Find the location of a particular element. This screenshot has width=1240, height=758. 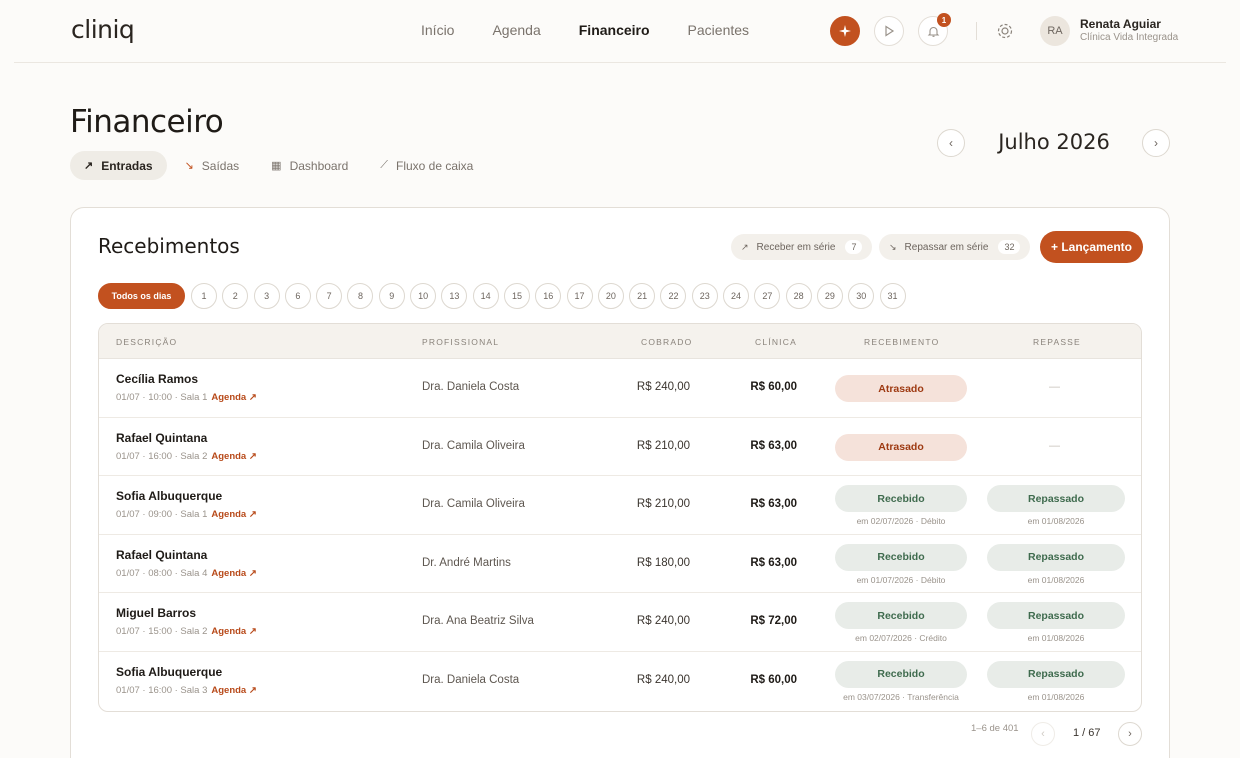

day-15: 15 is located at coordinates (516, 296).